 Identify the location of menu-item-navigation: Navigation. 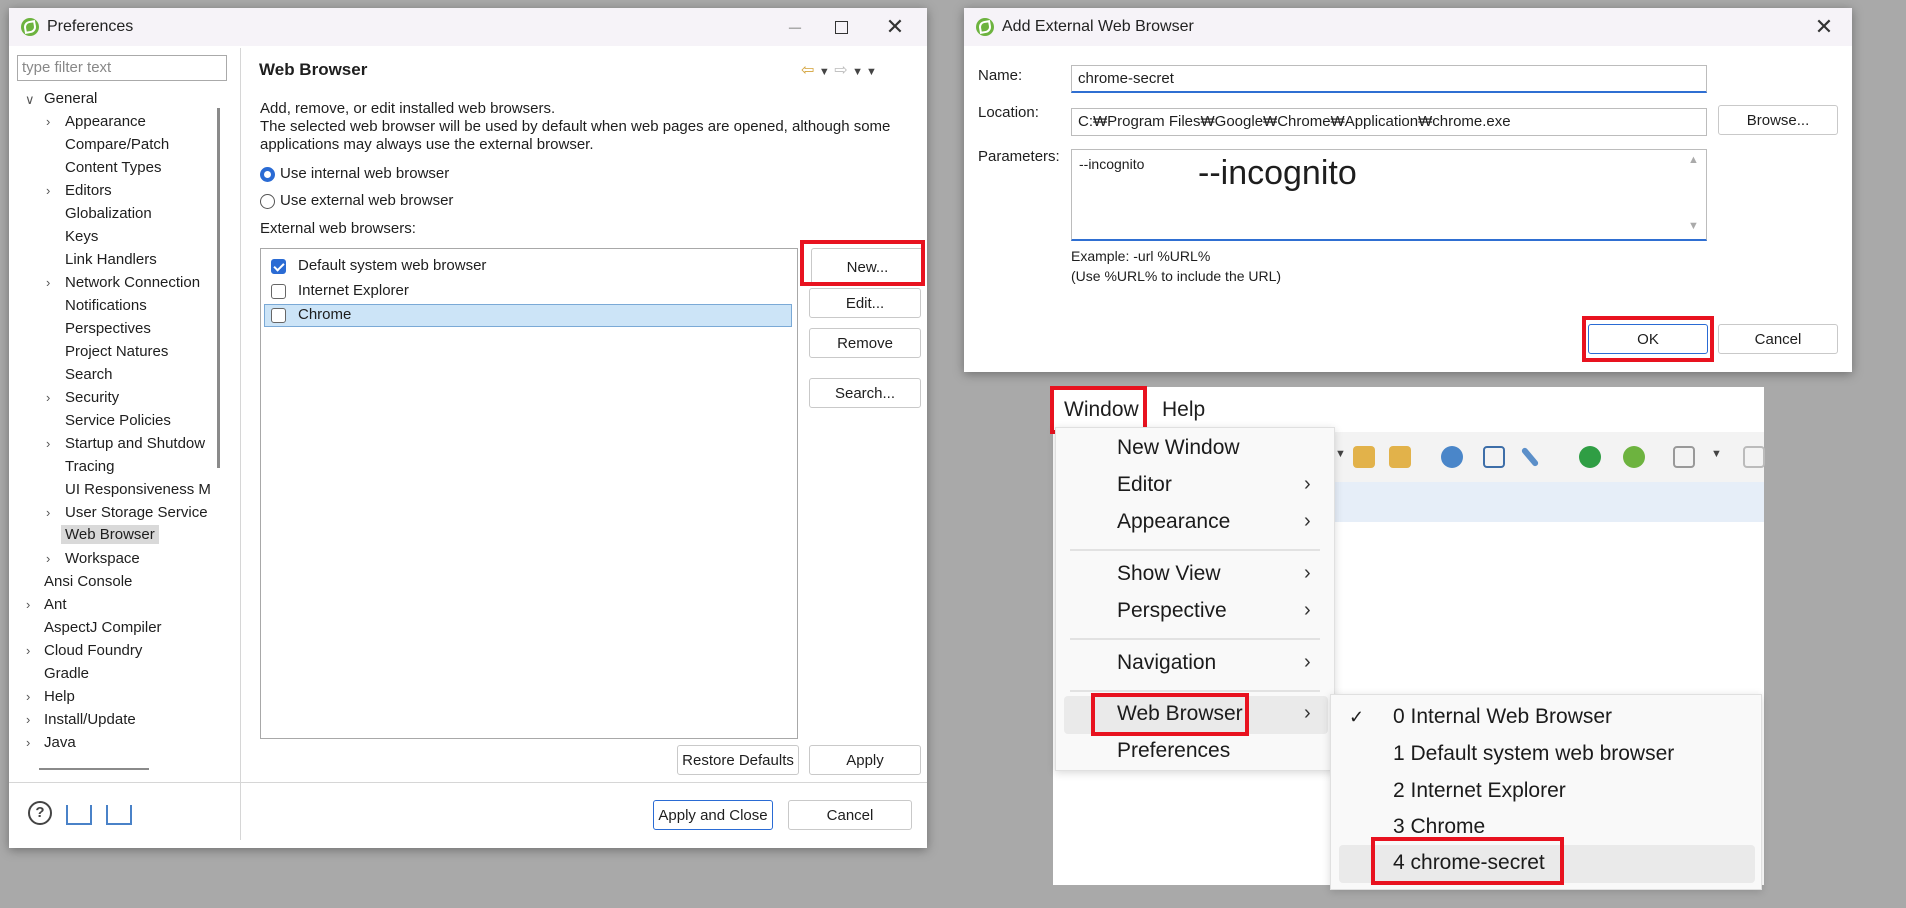
(1166, 663).